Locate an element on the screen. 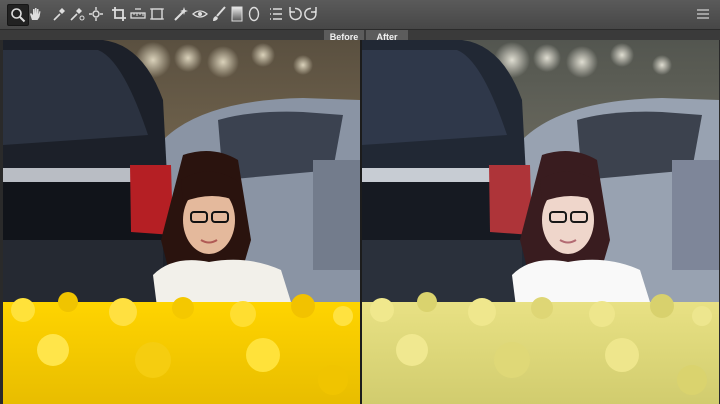 The image size is (720, 404). white-balance-icon is located at coordinates (59, 14).